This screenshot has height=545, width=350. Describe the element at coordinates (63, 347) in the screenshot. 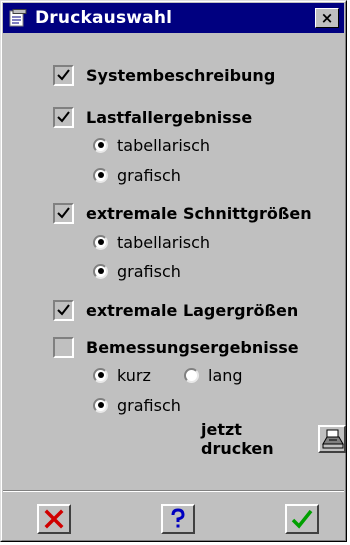

I see `bemessungsergebnisse-checkbox` at that location.